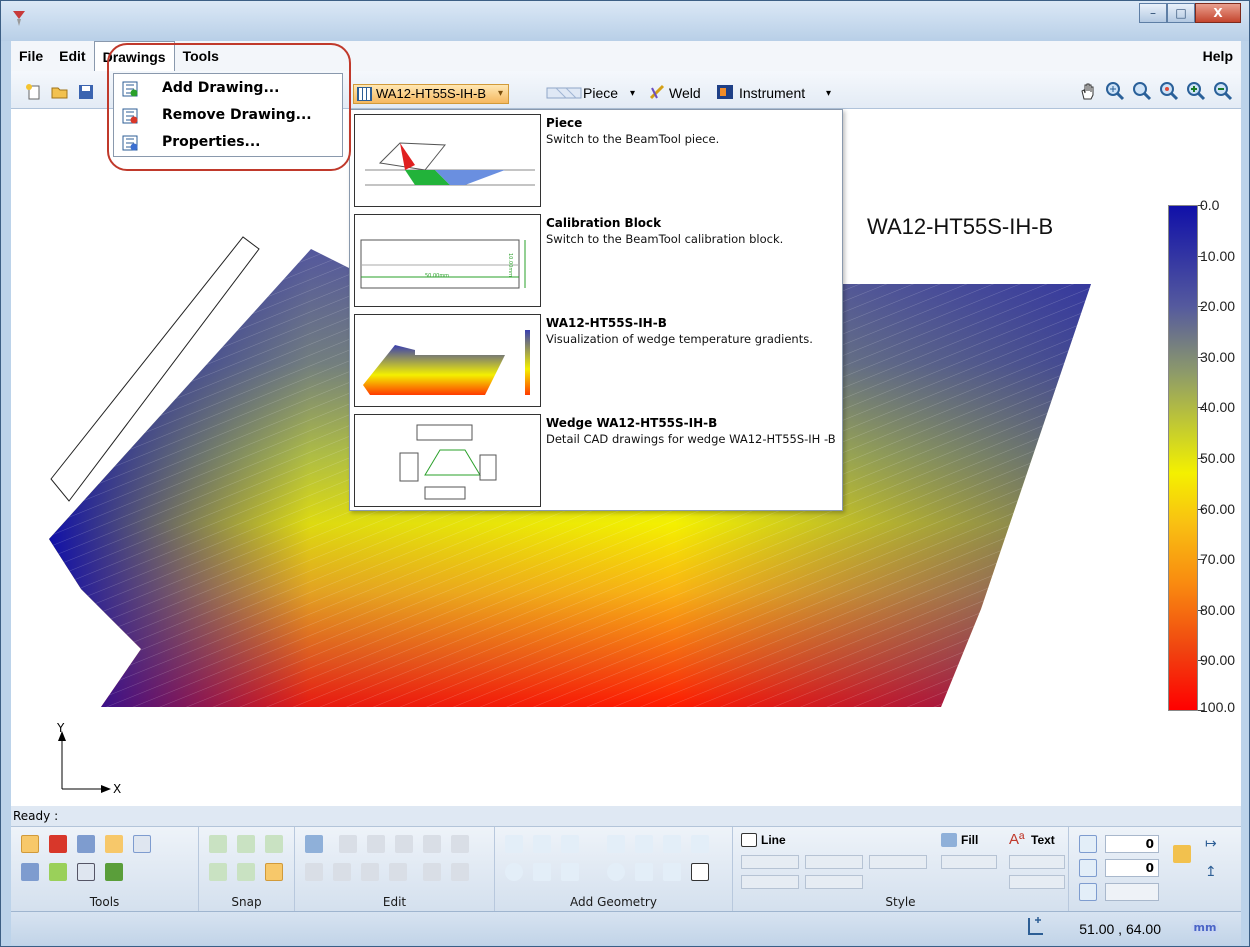  What do you see at coordinates (404, 844) in the screenshot?
I see `cut-icon` at bounding box center [404, 844].